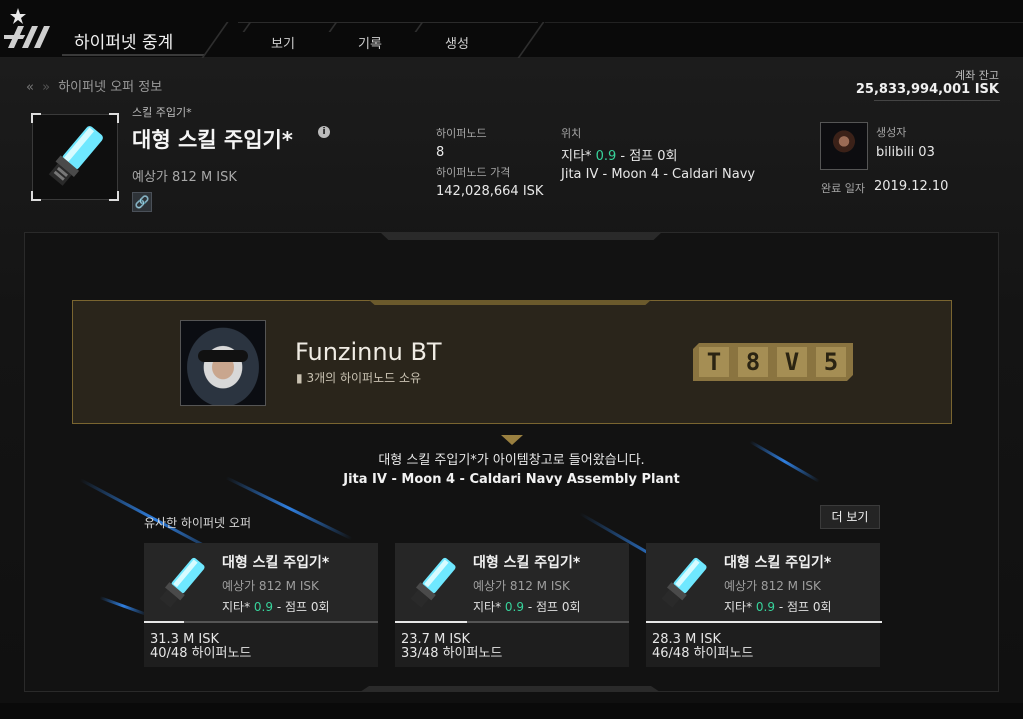  Describe the element at coordinates (370, 42) in the screenshot. I see `nav-history: 기록` at that location.